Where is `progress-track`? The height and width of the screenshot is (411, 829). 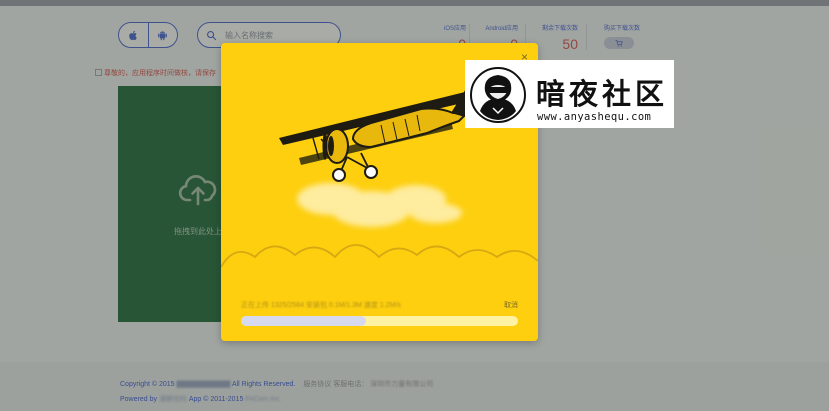 progress-track is located at coordinates (379, 321).